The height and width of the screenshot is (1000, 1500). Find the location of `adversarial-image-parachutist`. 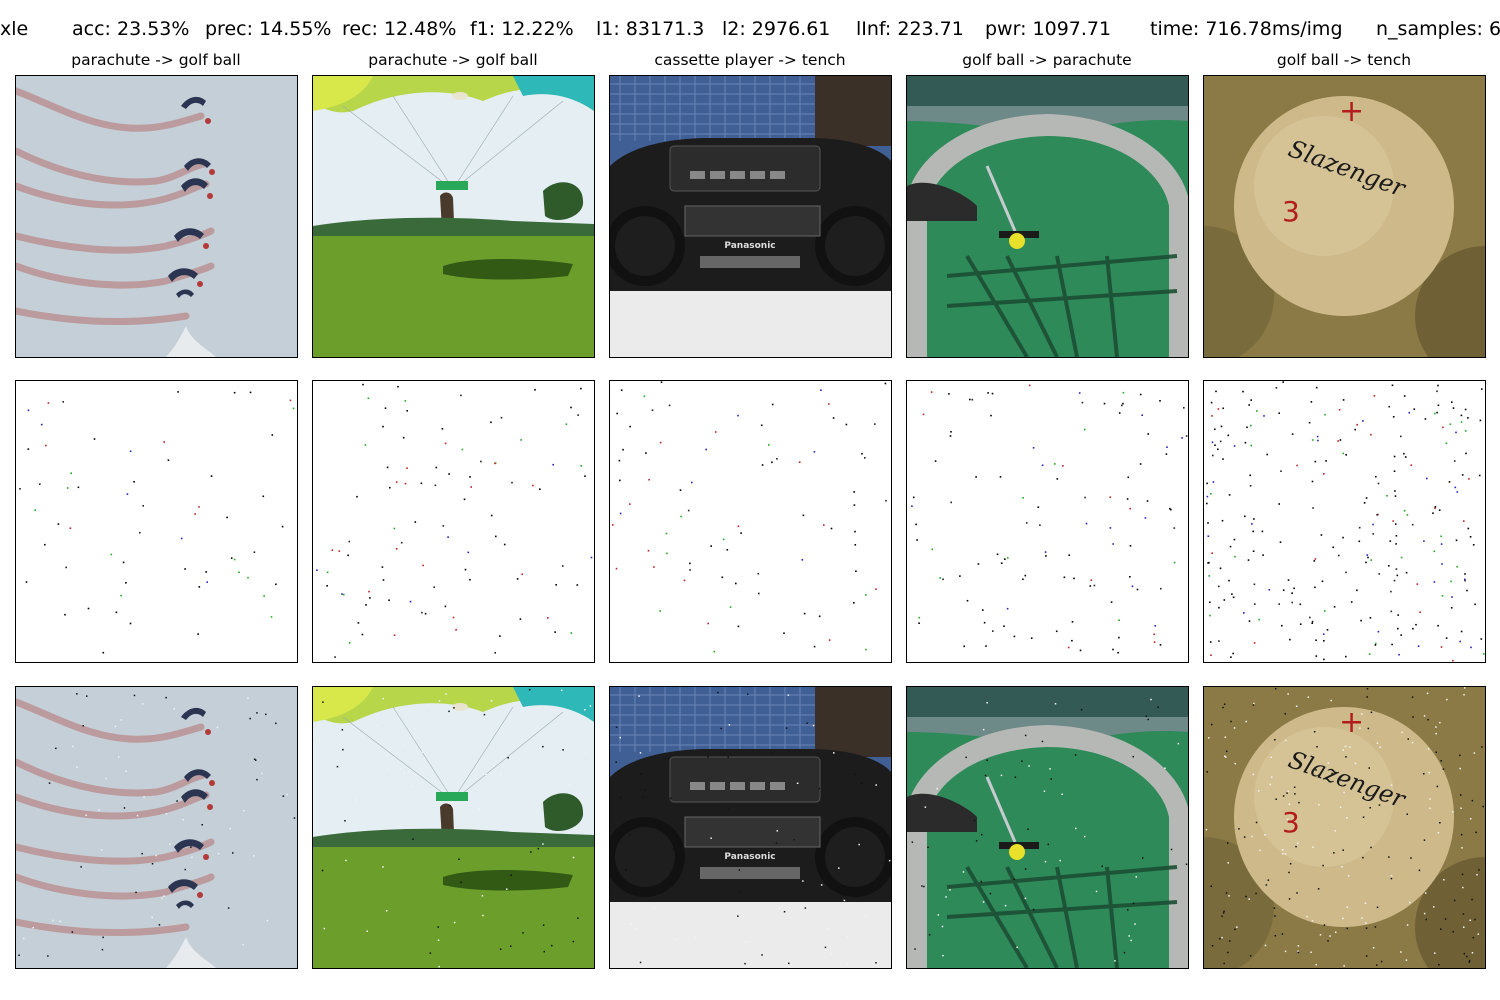

adversarial-image-parachutist is located at coordinates (453, 827).